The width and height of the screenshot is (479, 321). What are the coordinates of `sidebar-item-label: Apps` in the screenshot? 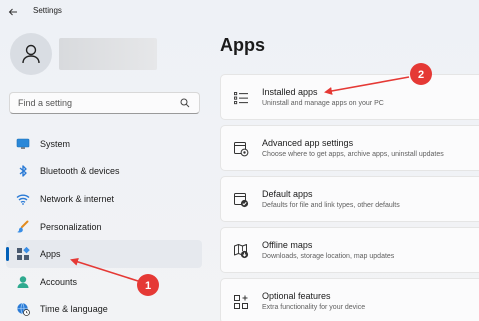 It's located at (50, 254).